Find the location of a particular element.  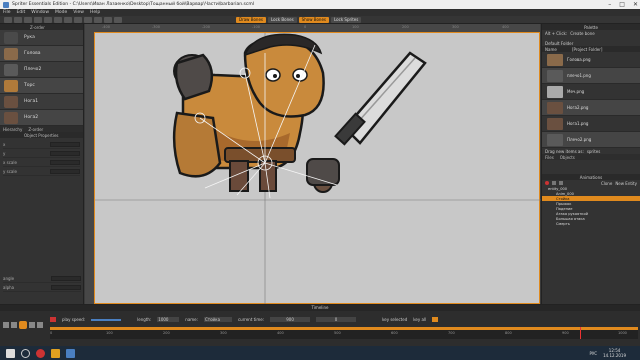

camera-icon is located at coordinates (118, 19).